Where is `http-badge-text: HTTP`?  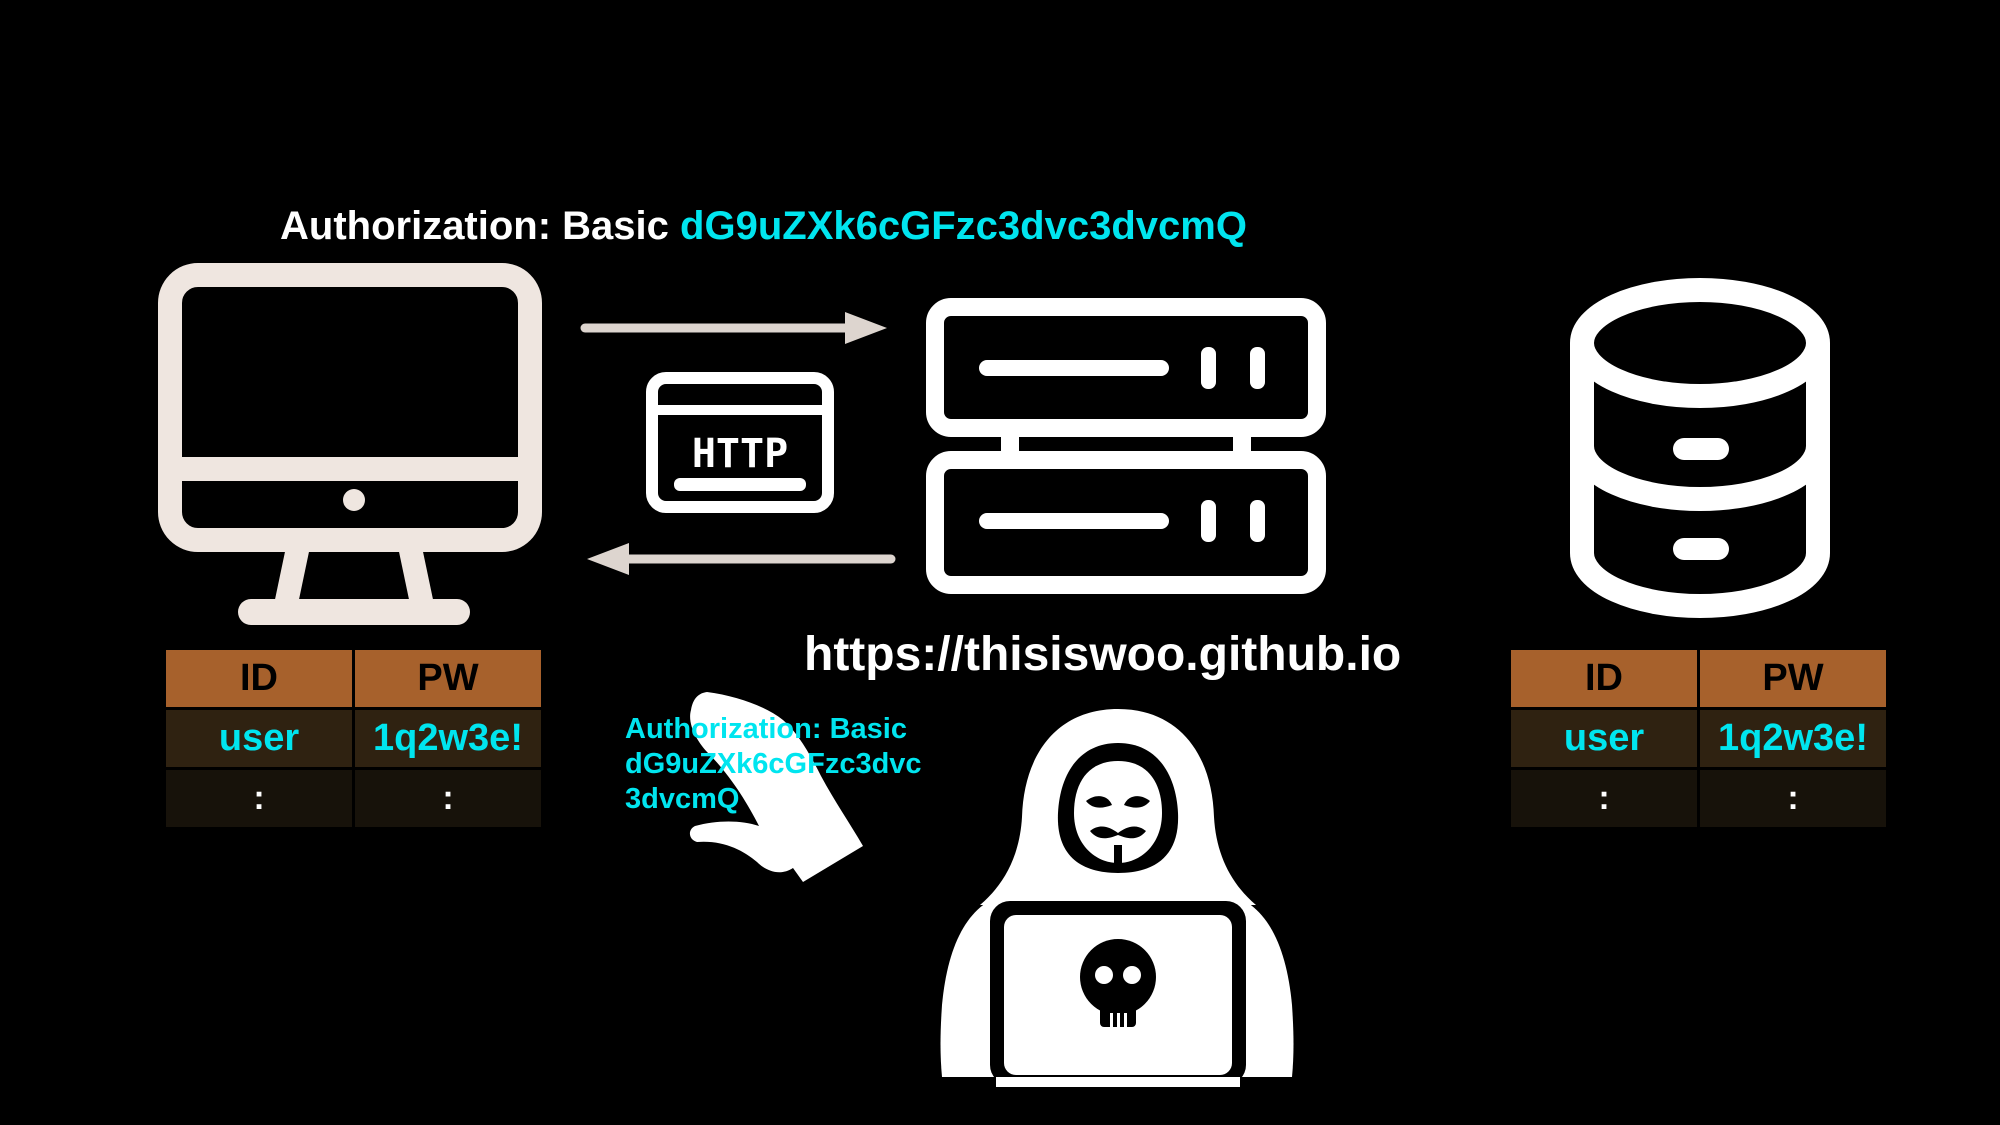
http-badge-text: HTTP is located at coordinates (740, 454).